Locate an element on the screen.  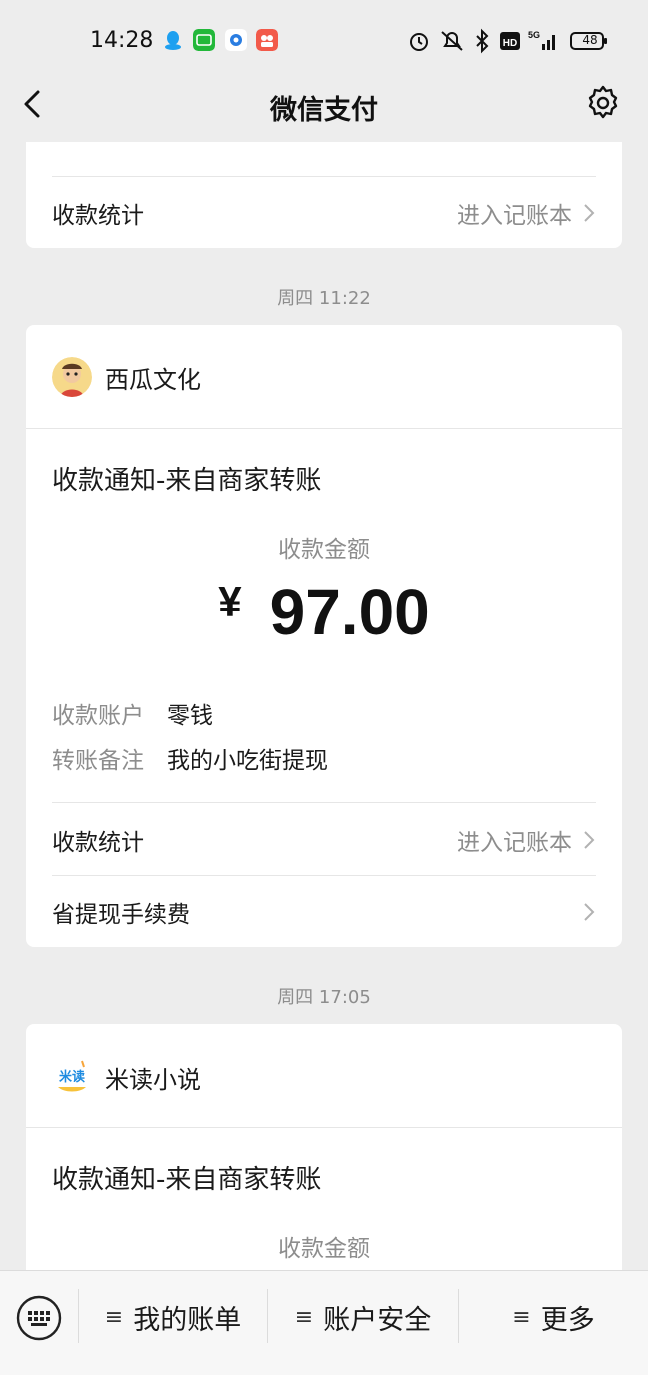
merchant-name: 西瓜文化 is located at coordinates (153, 379).